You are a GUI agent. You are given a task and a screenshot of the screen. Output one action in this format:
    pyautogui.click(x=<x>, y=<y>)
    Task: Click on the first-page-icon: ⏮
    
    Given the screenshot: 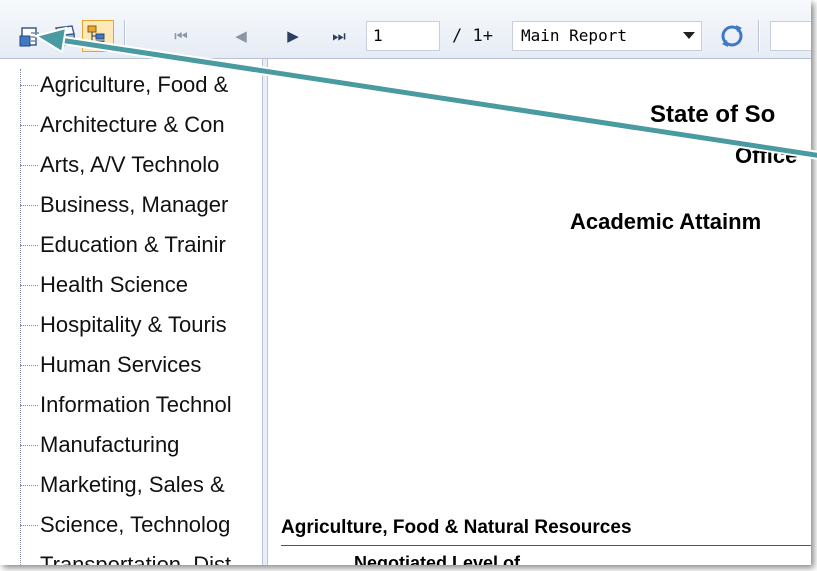 What is the action you would take?
    pyautogui.click(x=181, y=37)
    